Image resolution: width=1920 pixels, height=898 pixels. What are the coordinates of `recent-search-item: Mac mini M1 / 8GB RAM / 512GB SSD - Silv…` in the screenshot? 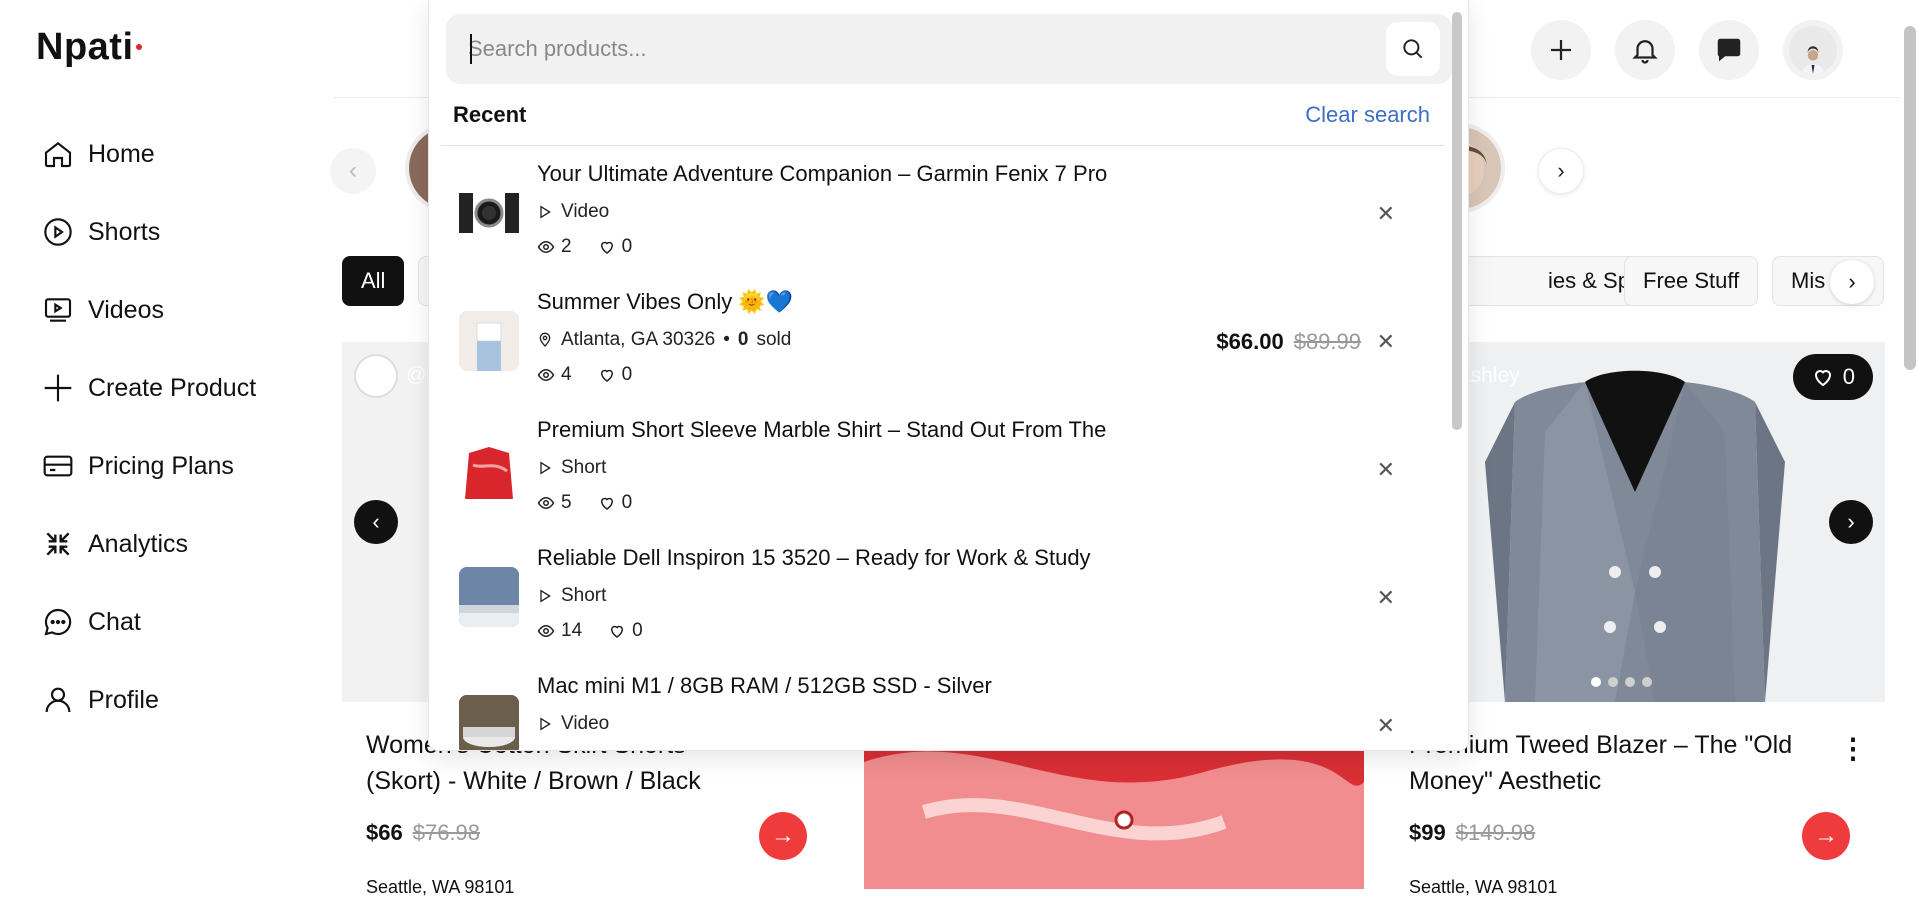 It's located at (939, 705).